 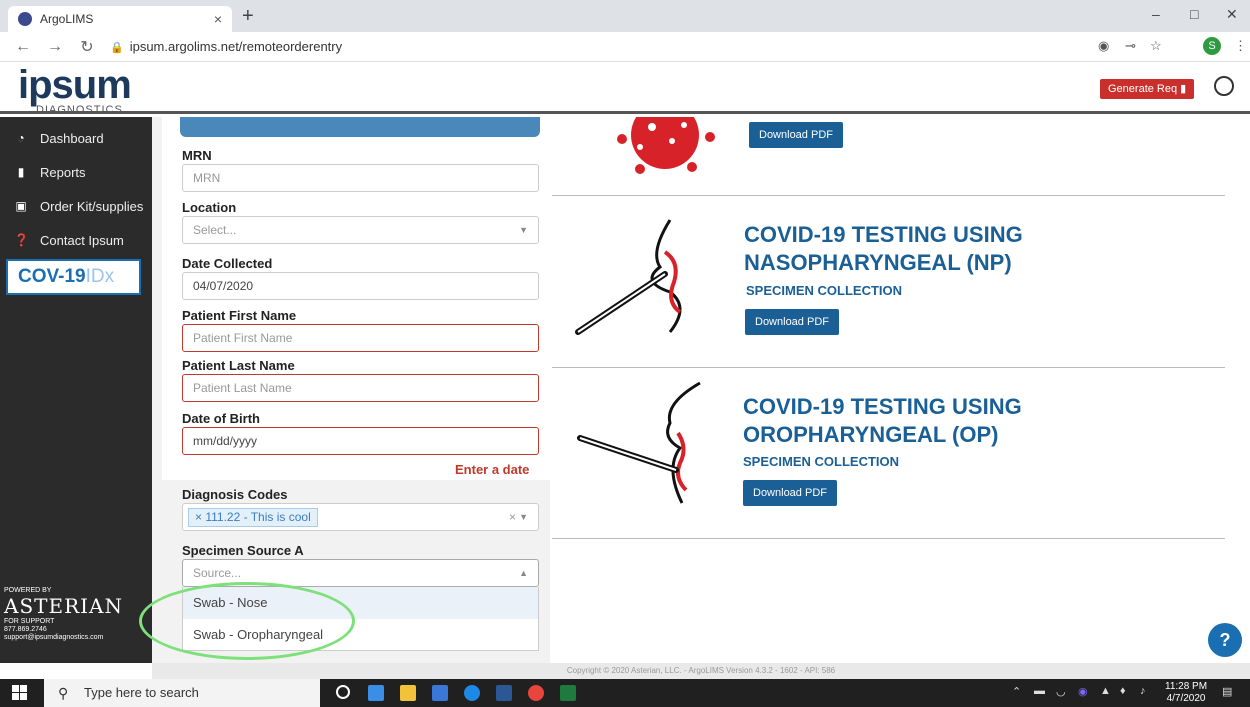 I want to click on tray-volume-icon: ♪, so click(x=1143, y=691).